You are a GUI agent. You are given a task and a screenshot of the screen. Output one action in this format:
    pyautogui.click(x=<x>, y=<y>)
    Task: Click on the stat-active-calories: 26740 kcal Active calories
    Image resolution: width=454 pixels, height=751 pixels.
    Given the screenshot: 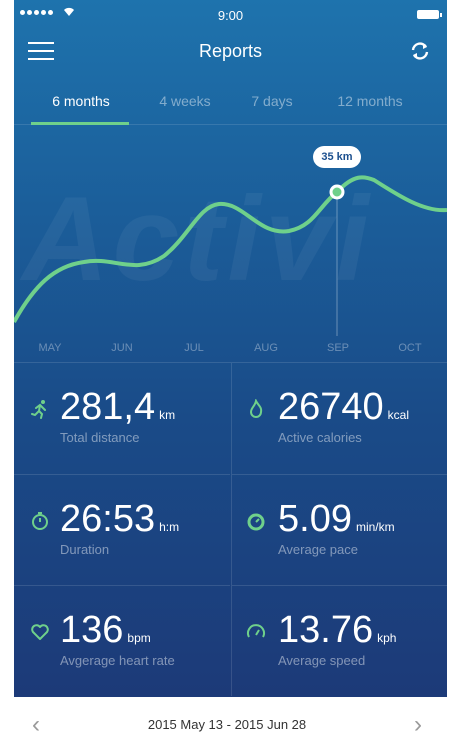 What is the action you would take?
    pyautogui.click(x=339, y=418)
    